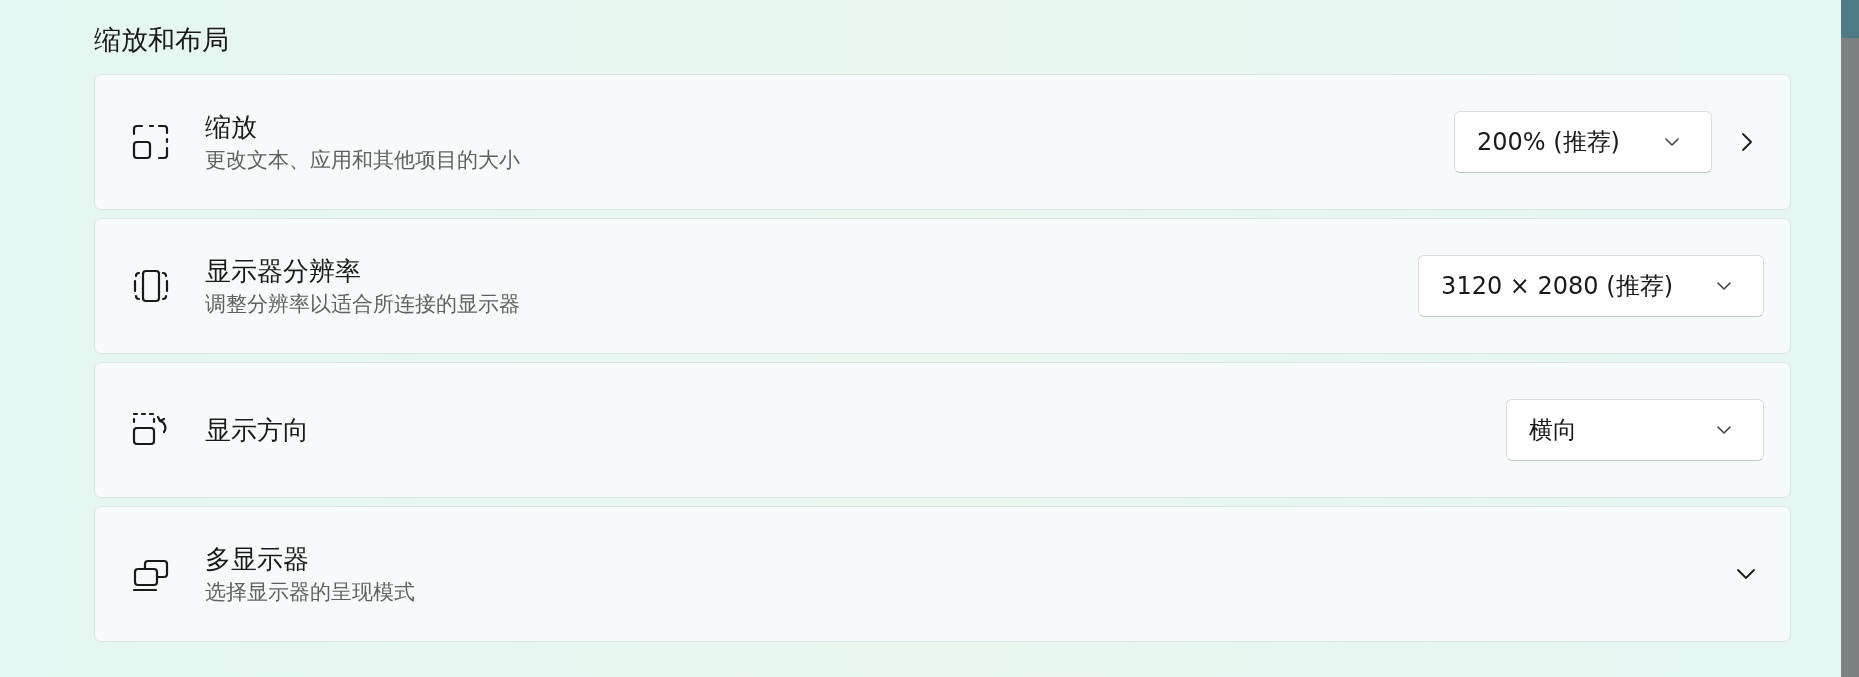  What do you see at coordinates (283, 271) in the screenshot?
I see `setting-title: 显示器分辨率` at bounding box center [283, 271].